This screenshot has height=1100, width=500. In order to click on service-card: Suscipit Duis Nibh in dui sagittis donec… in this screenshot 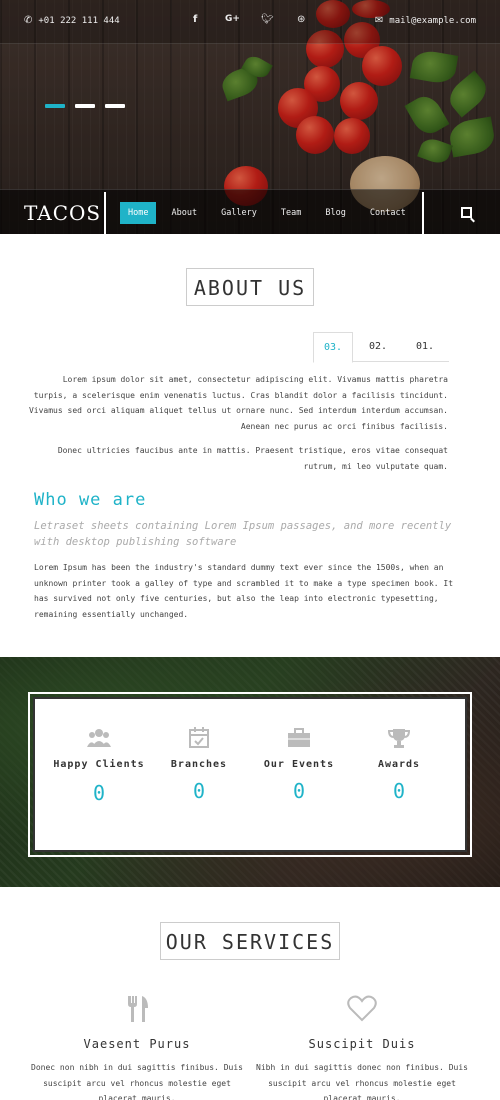, I will do `click(362, 1047)`.